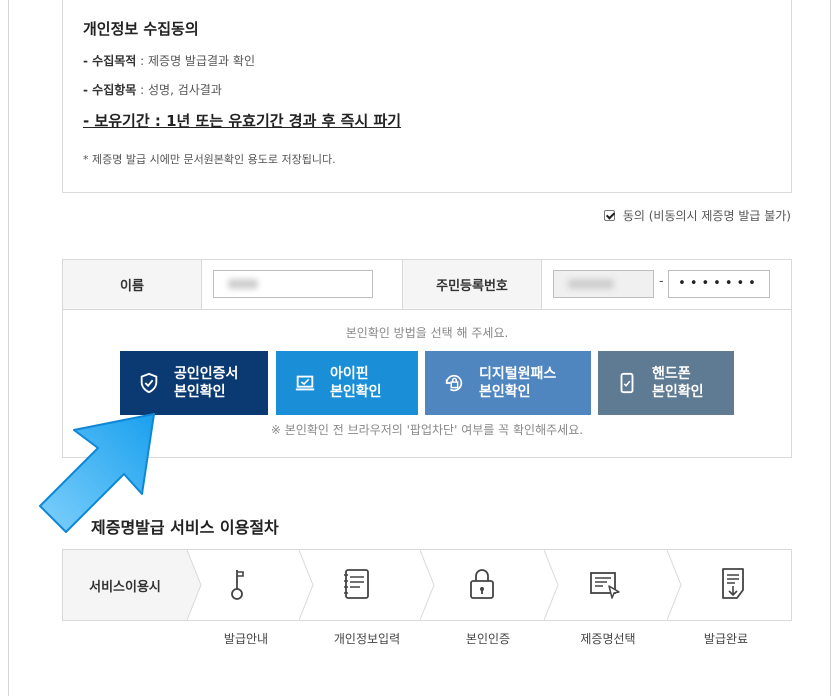 The image size is (839, 696). What do you see at coordinates (200, 392) in the screenshot?
I see `cert-line2: 본인확인` at bounding box center [200, 392].